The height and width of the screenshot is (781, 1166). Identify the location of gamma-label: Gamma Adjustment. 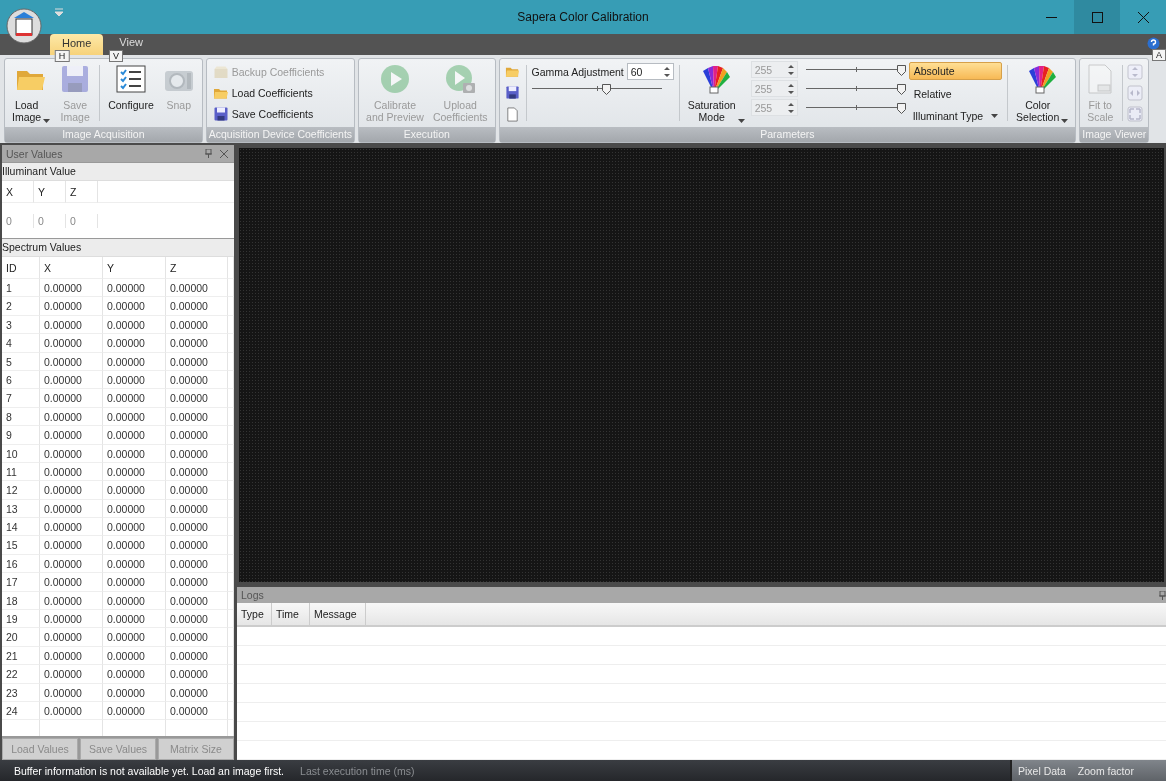
(577, 71).